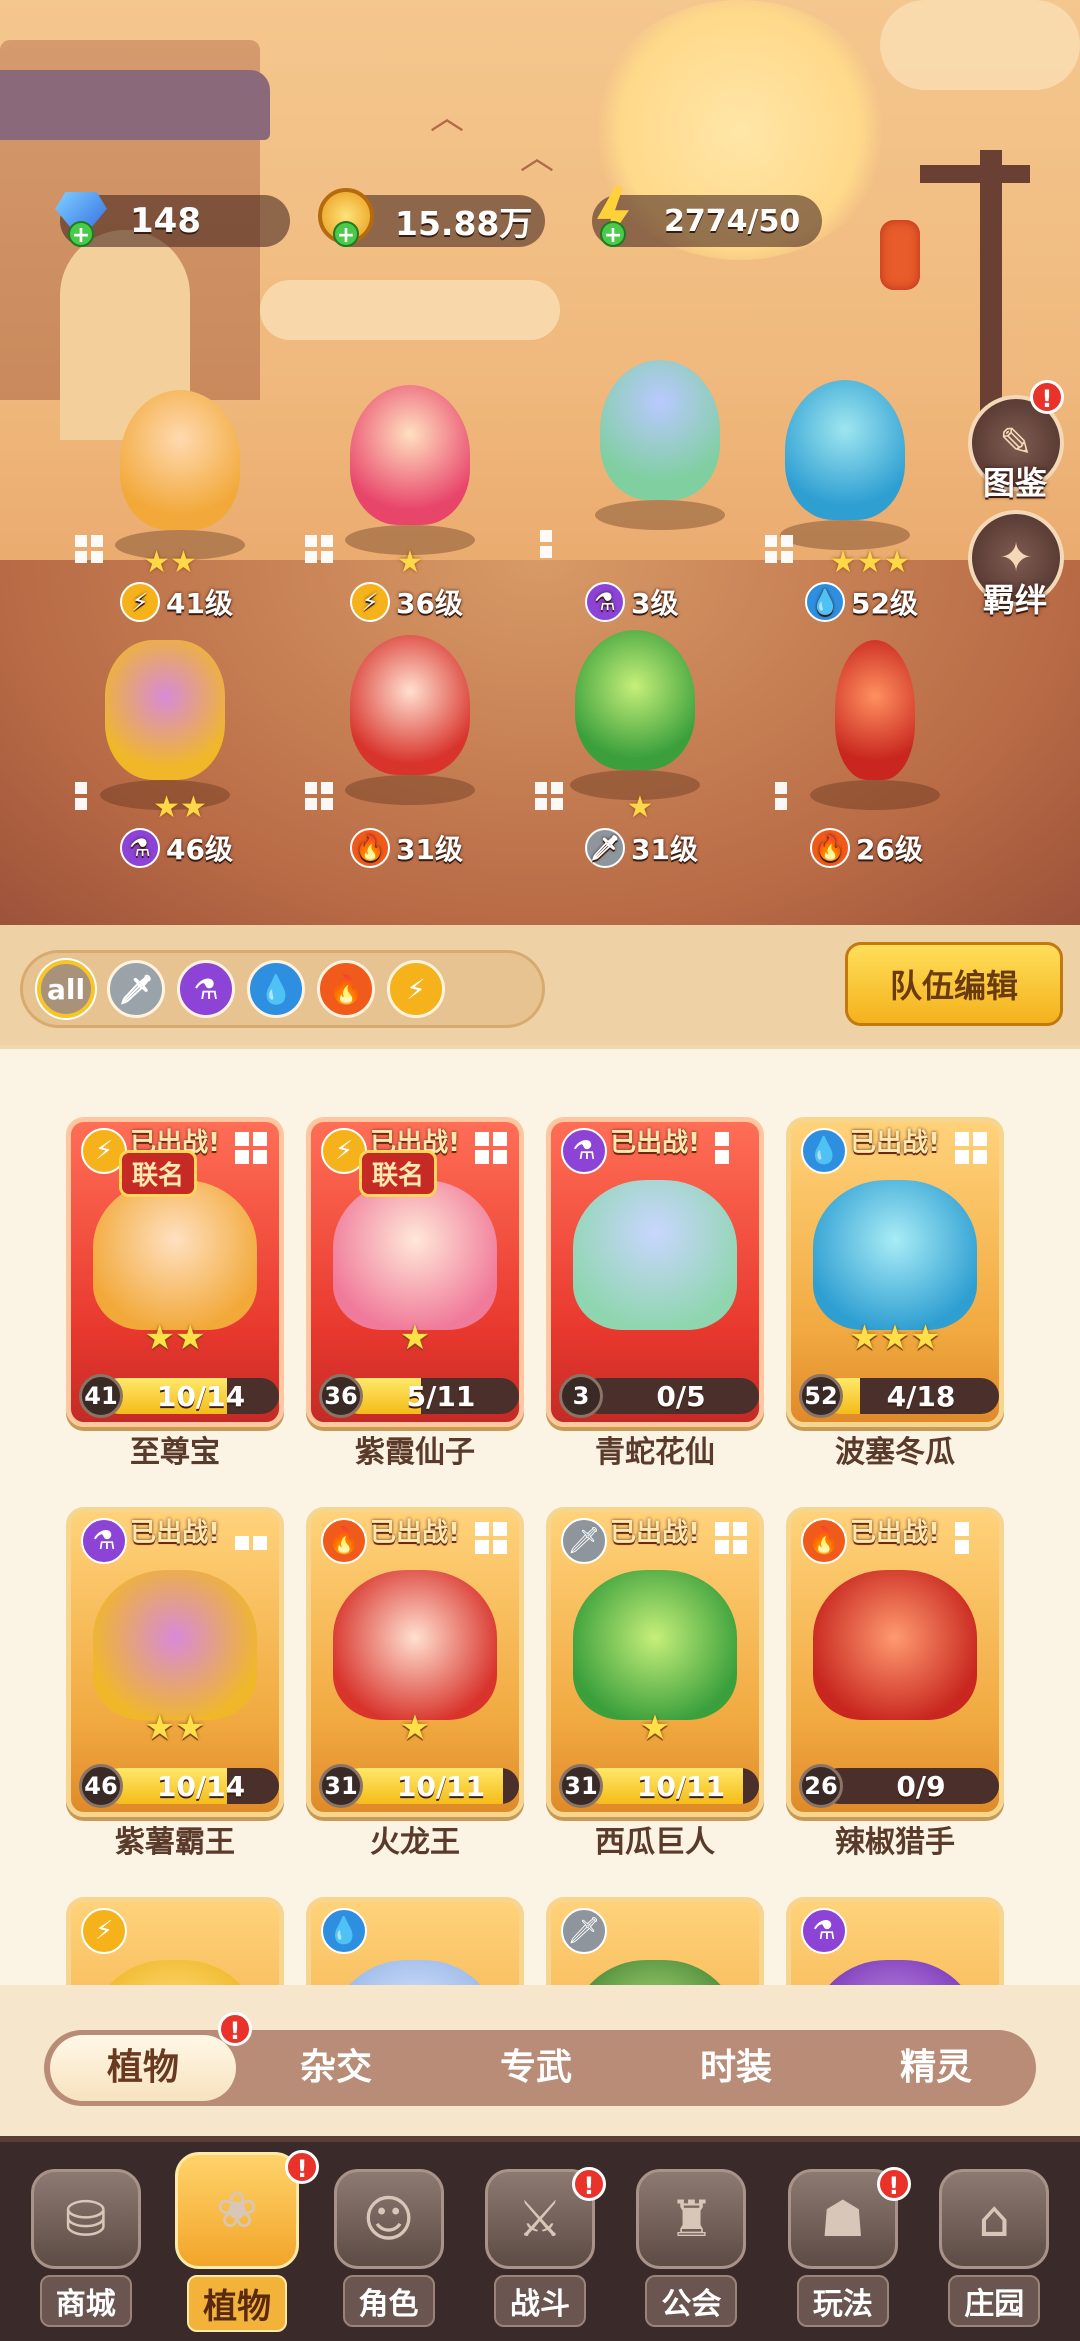 The height and width of the screenshot is (2341, 1080). I want to click on plants-tab-badge: !, so click(235, 2029).